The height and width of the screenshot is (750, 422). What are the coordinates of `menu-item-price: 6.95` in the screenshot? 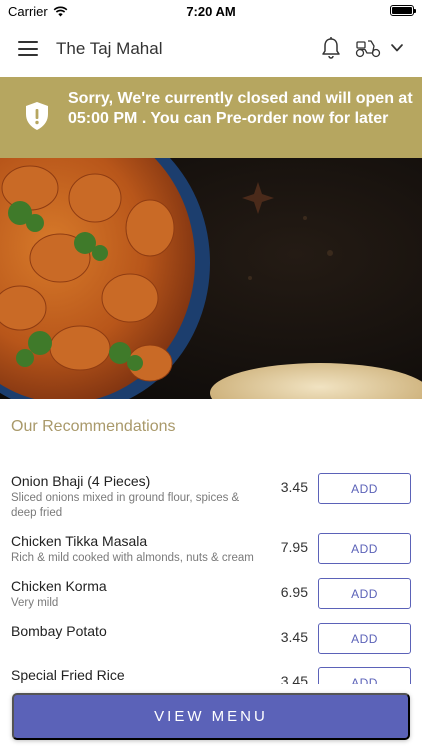 It's located at (294, 592).